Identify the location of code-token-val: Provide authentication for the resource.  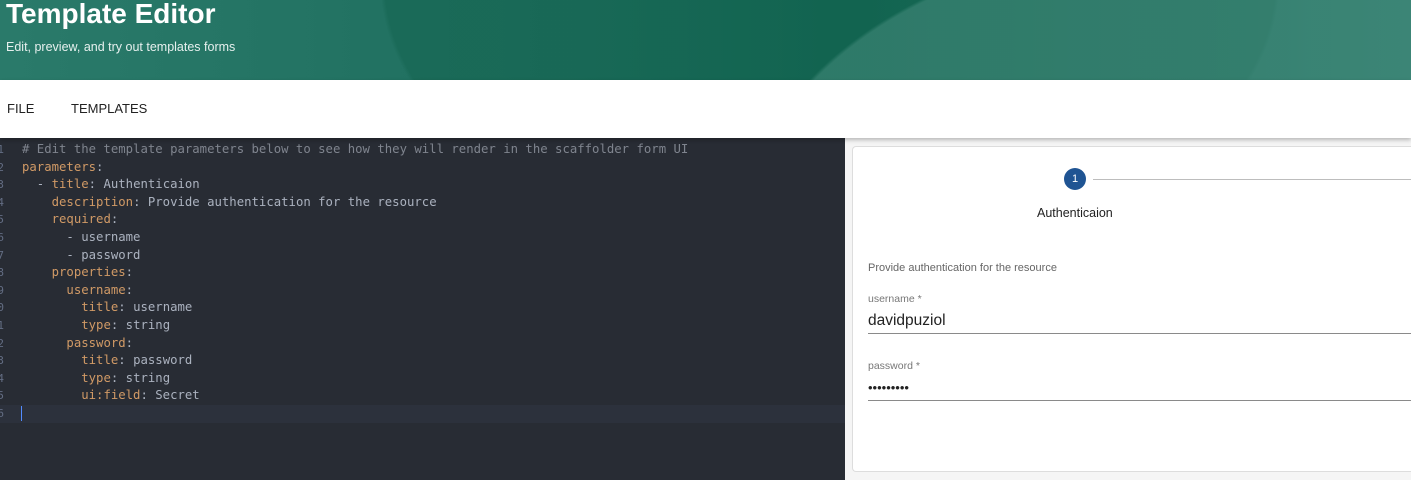
(292, 201).